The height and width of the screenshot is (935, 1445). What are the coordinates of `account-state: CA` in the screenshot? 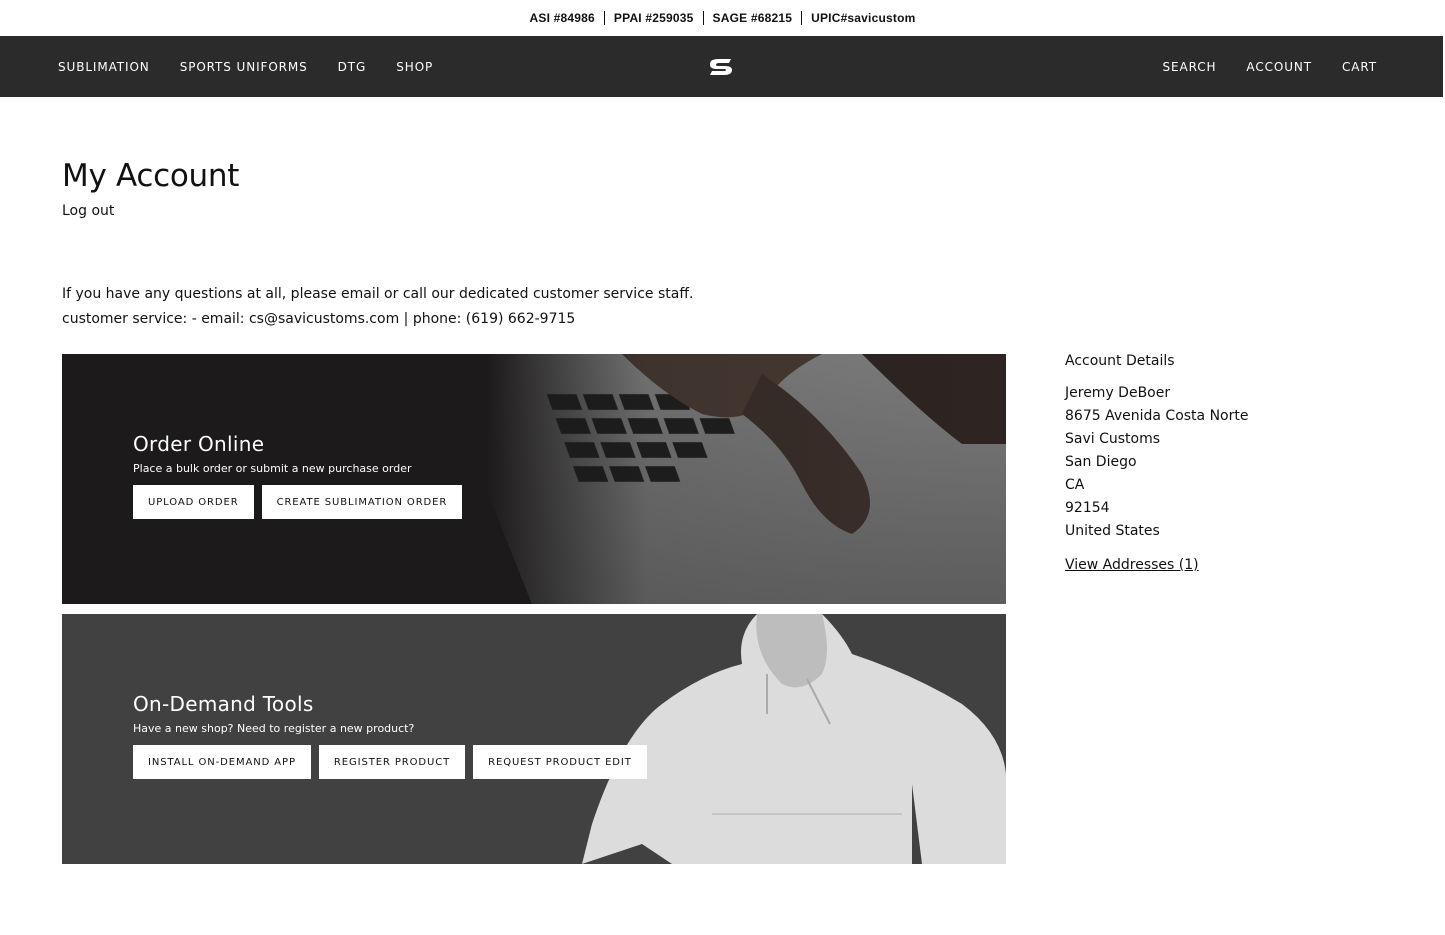 It's located at (1075, 485).